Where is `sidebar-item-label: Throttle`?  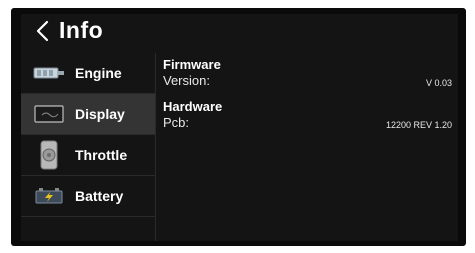
sidebar-item-label: Throttle is located at coordinates (101, 155).